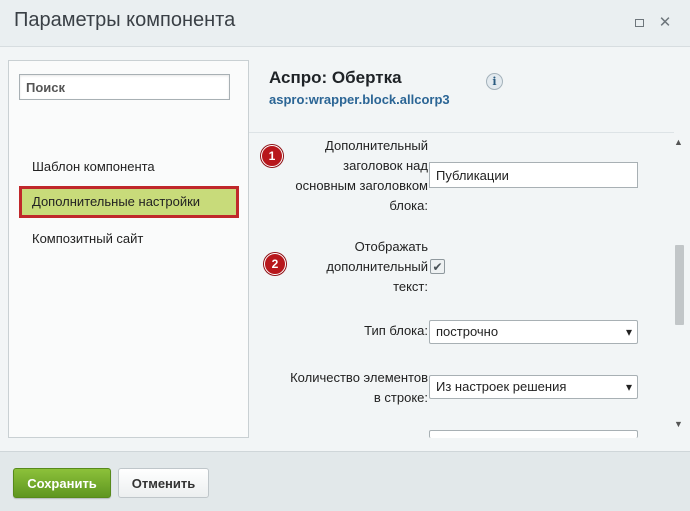 This screenshot has width=690, height=511. Describe the element at coordinates (639, 23) in the screenshot. I see `maximize-icon` at that location.